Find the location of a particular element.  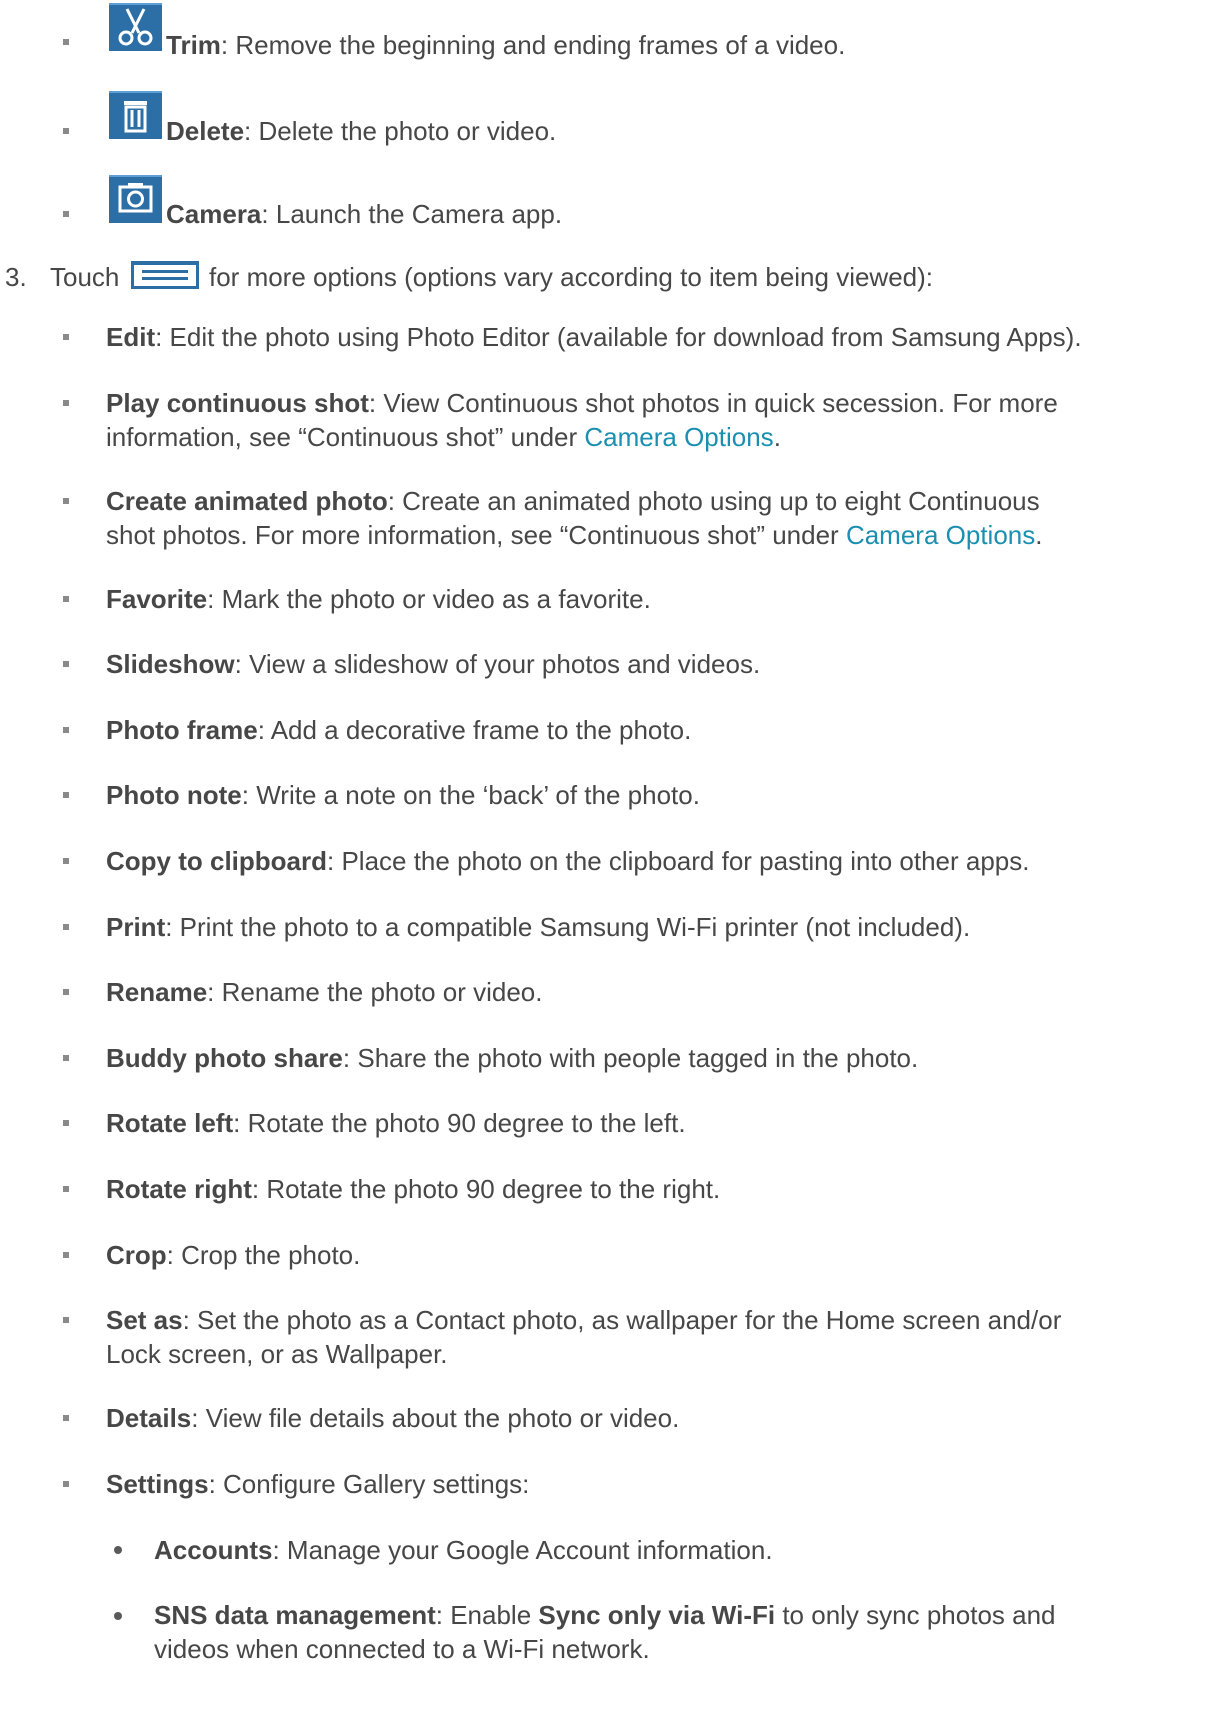

description: : Configure Gallery settings: is located at coordinates (369, 1484).